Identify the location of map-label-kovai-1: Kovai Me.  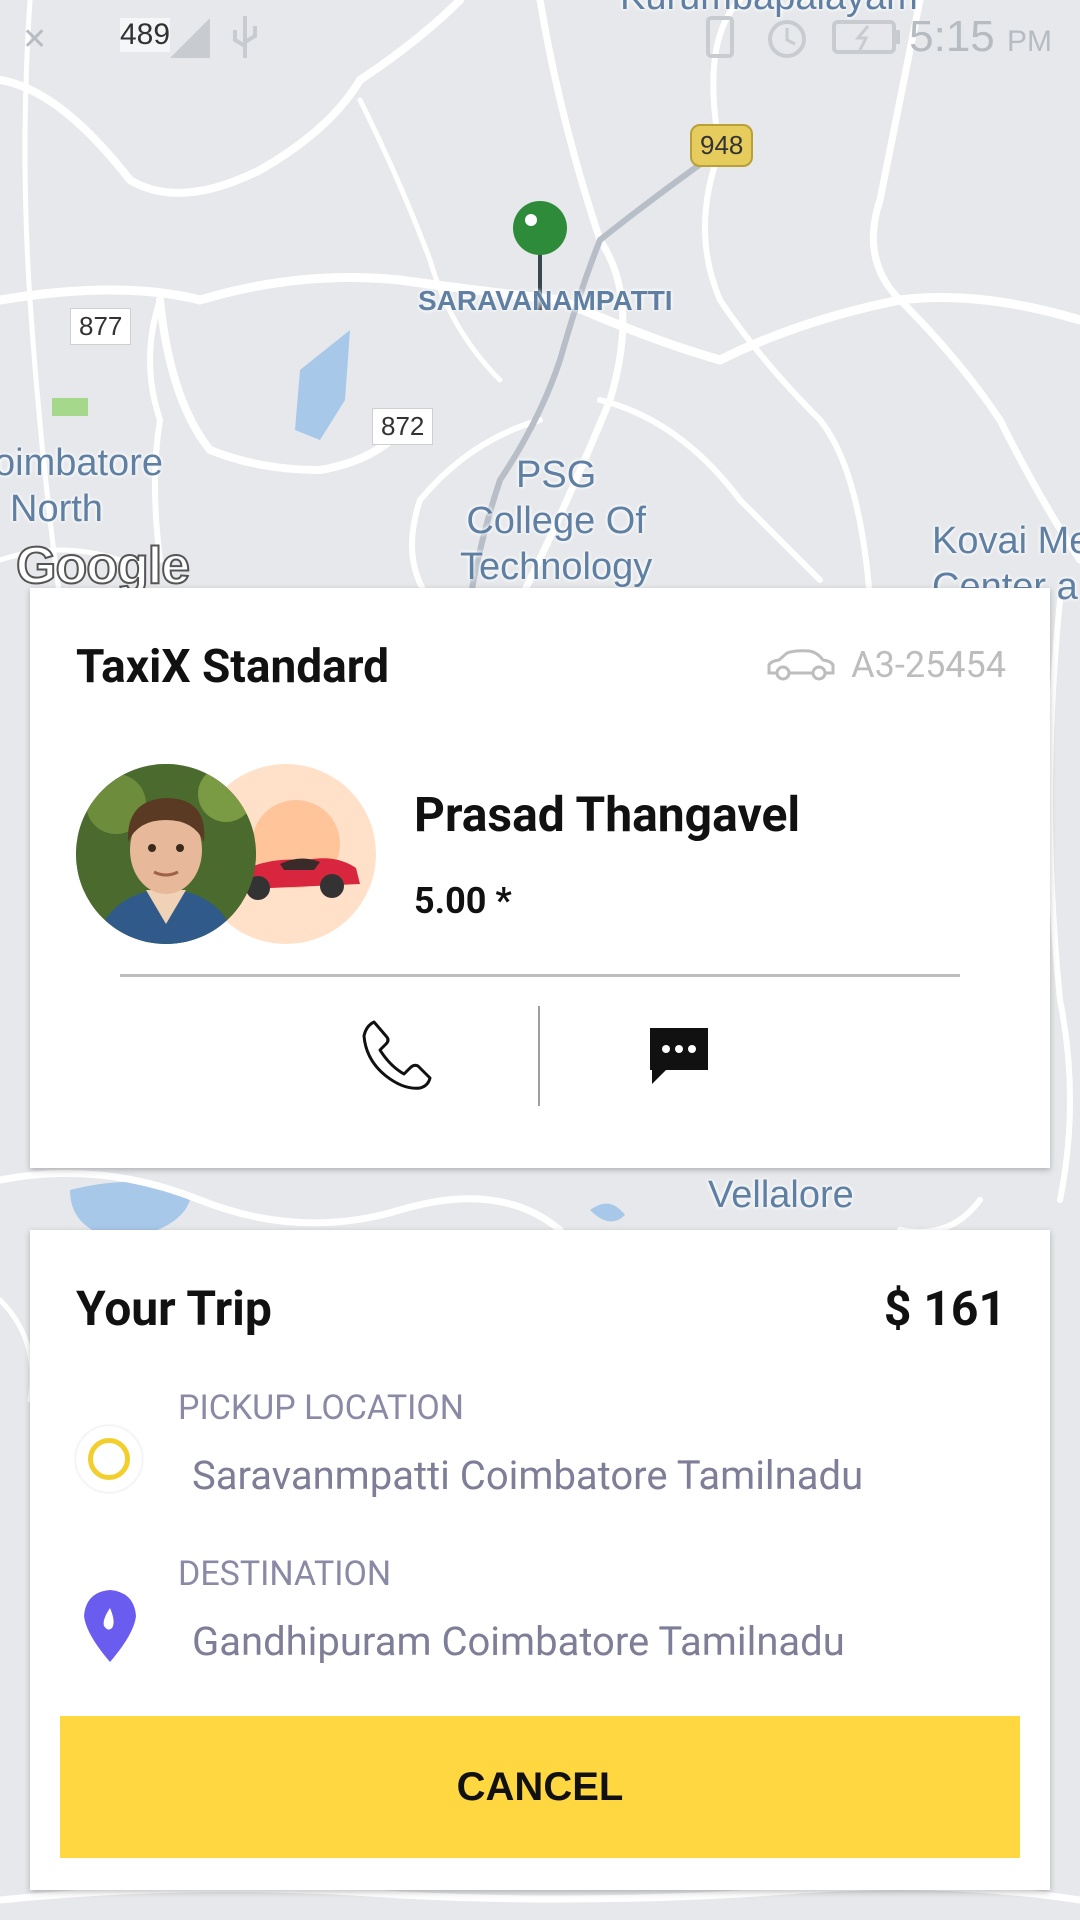
(1006, 541).